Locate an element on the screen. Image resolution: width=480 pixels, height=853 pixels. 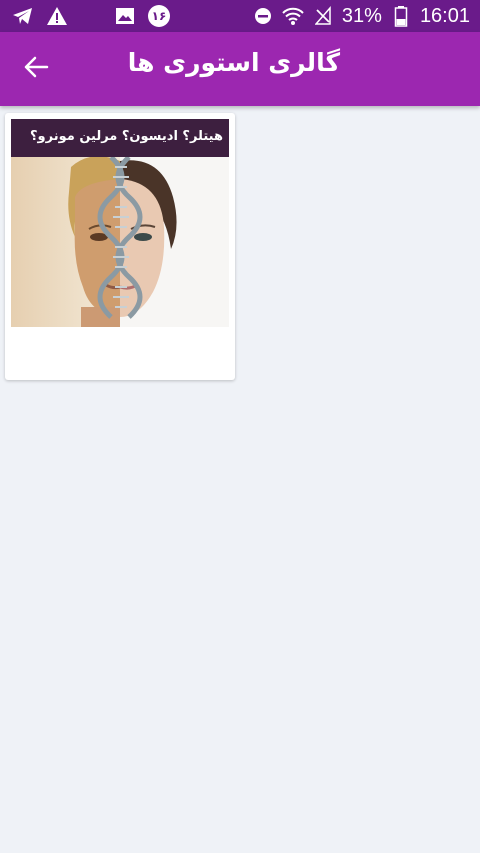
arrow-left-icon is located at coordinates (36, 69).